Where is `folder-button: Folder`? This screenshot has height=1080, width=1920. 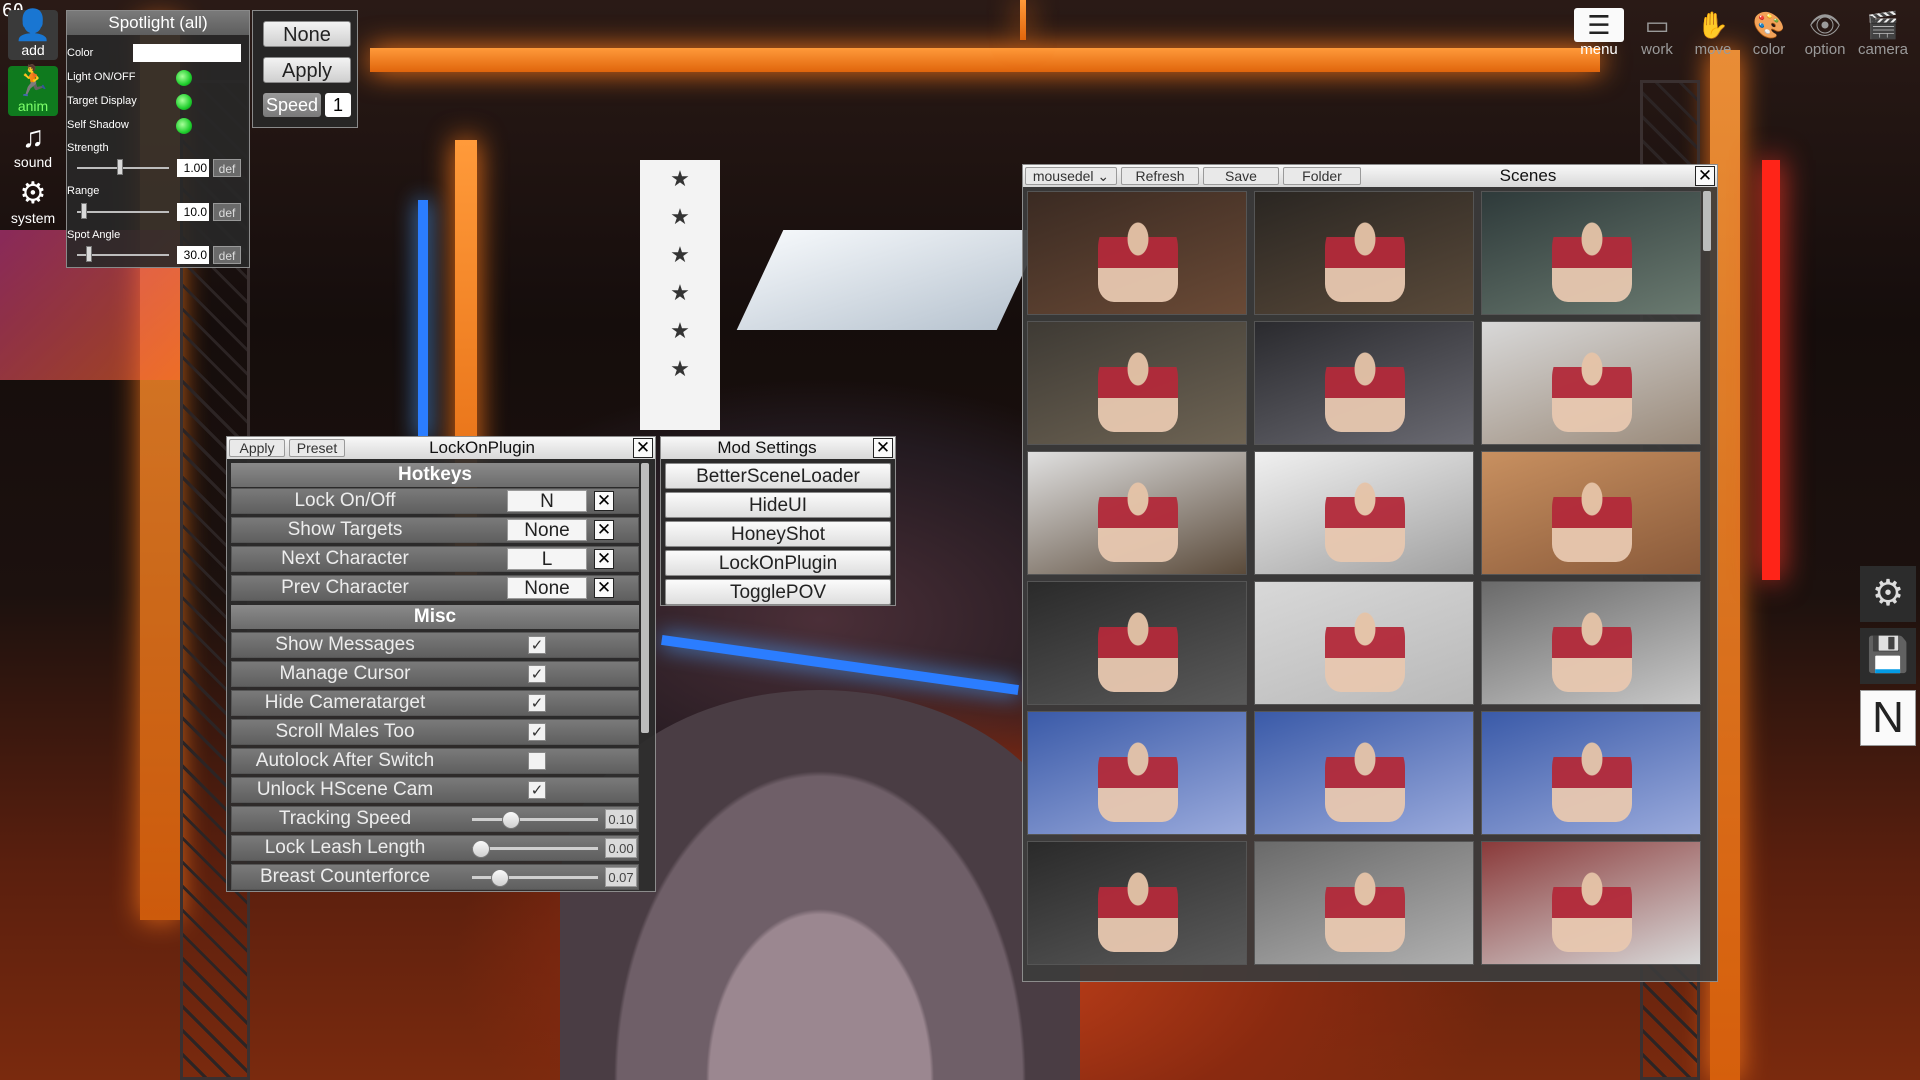
folder-button: Folder is located at coordinates (1322, 176).